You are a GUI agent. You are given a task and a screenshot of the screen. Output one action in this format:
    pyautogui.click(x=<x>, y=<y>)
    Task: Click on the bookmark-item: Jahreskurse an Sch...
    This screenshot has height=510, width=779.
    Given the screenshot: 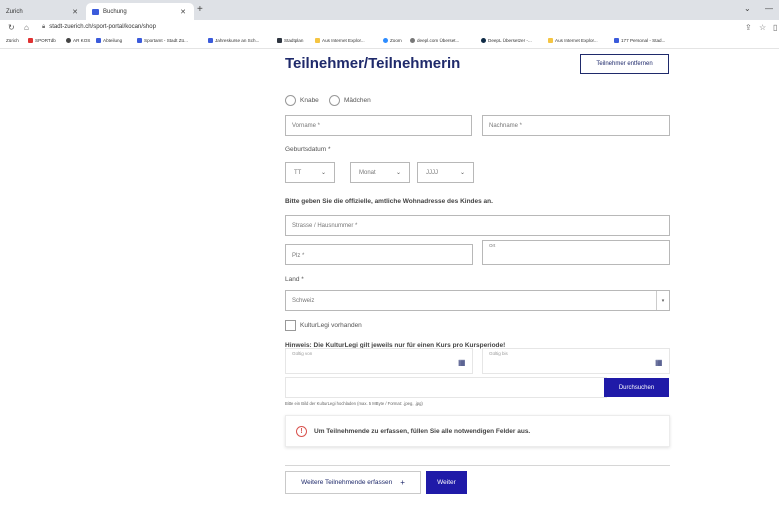 What is the action you would take?
    pyautogui.click(x=233, y=40)
    